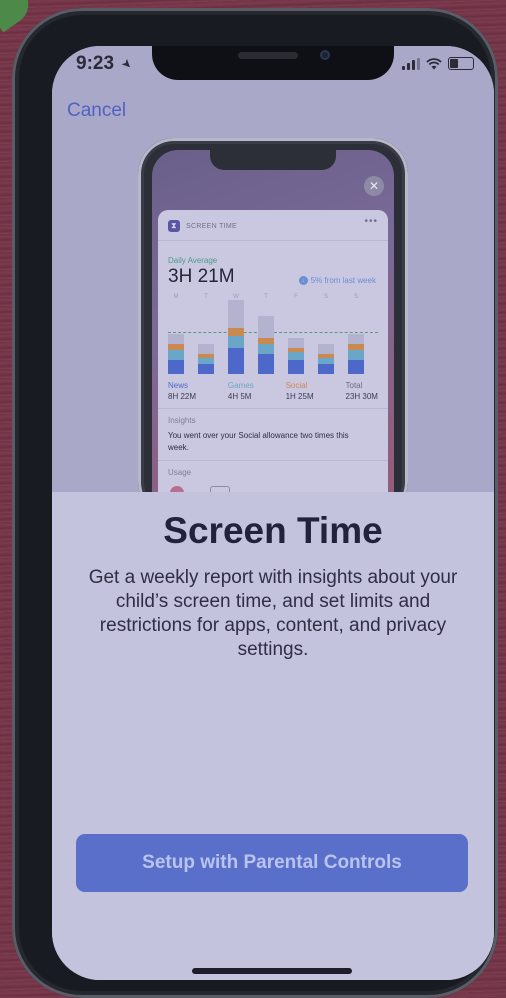  I want to click on legend-social: Social 1H 25M, so click(300, 391).